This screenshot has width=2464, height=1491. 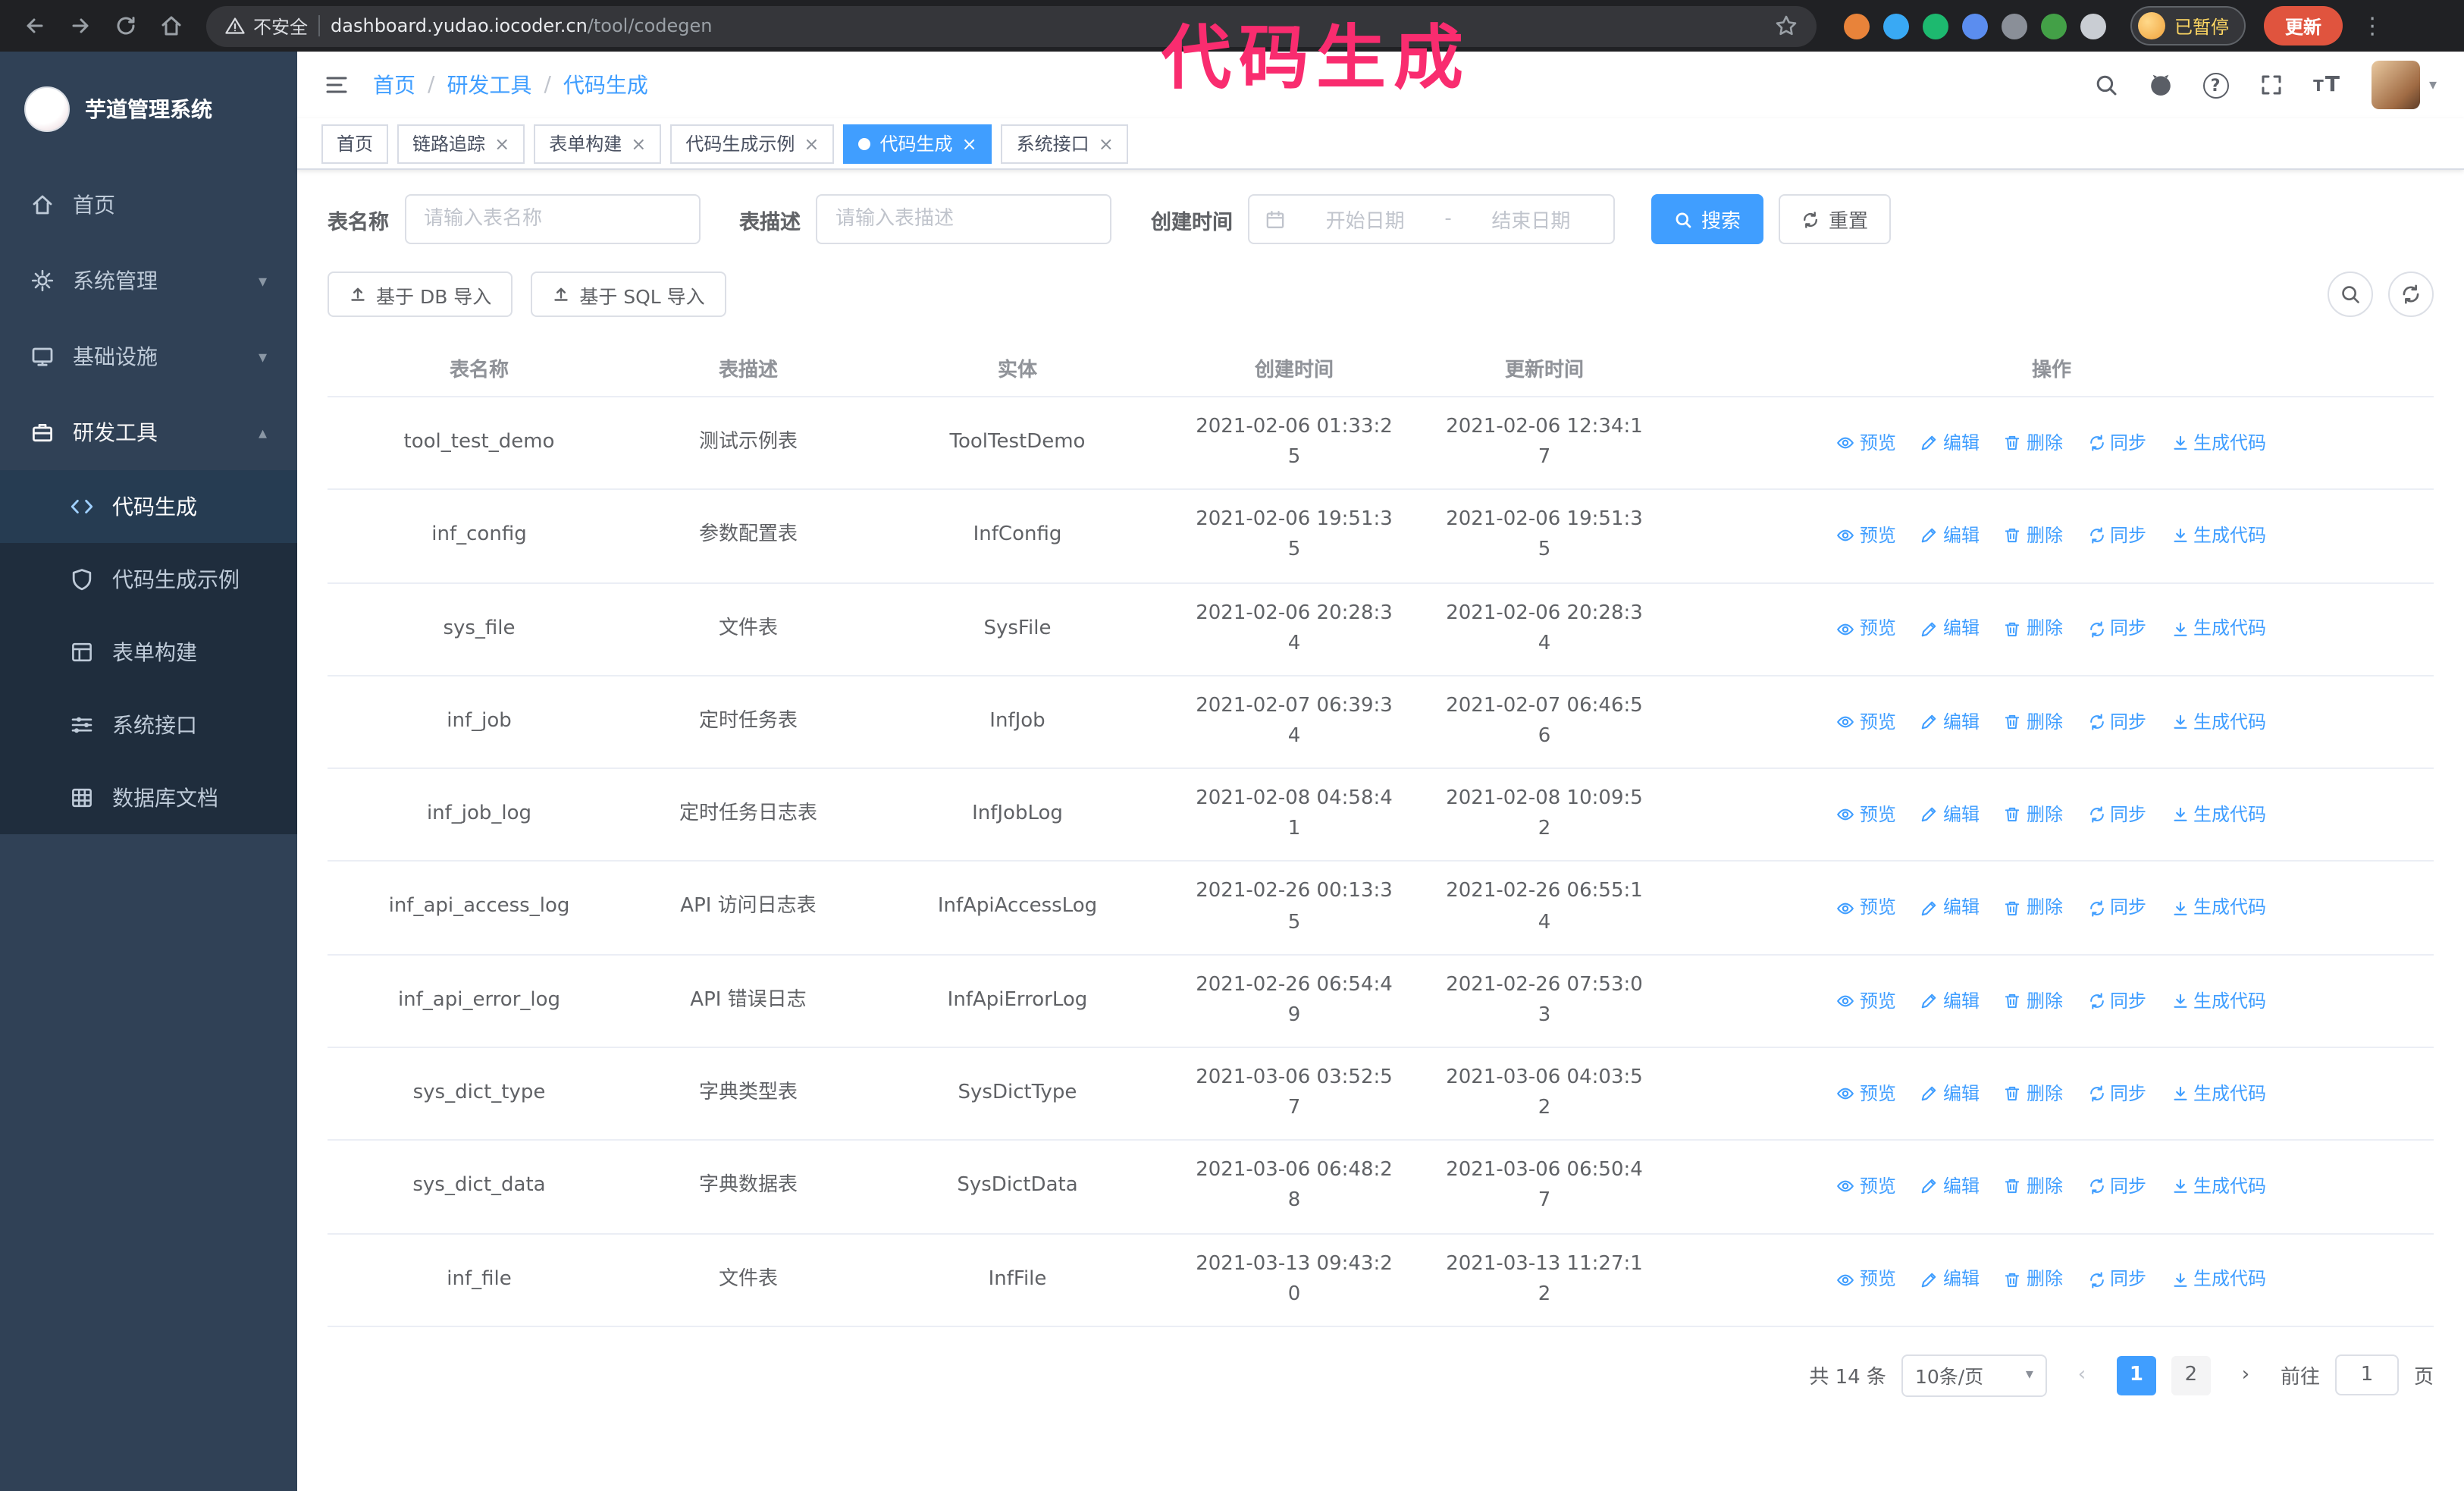 I want to click on github-icon, so click(x=2160, y=85).